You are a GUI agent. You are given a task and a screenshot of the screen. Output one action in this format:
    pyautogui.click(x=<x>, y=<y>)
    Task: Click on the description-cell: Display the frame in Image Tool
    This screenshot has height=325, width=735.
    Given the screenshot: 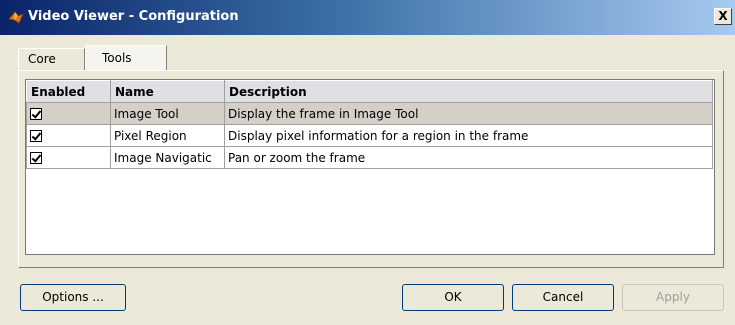 What is the action you would take?
    pyautogui.click(x=468, y=113)
    